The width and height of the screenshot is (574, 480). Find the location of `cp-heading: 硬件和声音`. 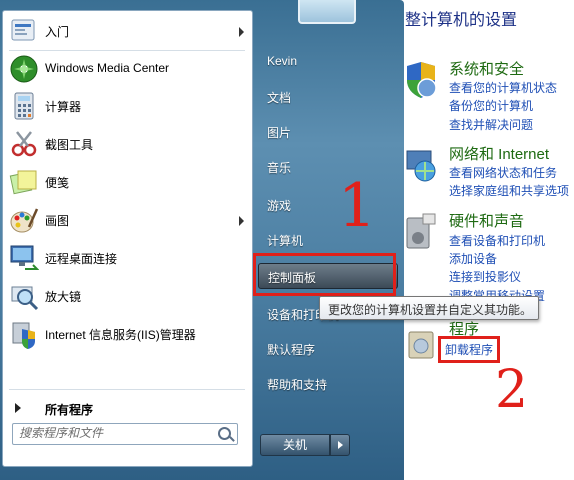

cp-heading: 硬件和声音 is located at coordinates (486, 220).